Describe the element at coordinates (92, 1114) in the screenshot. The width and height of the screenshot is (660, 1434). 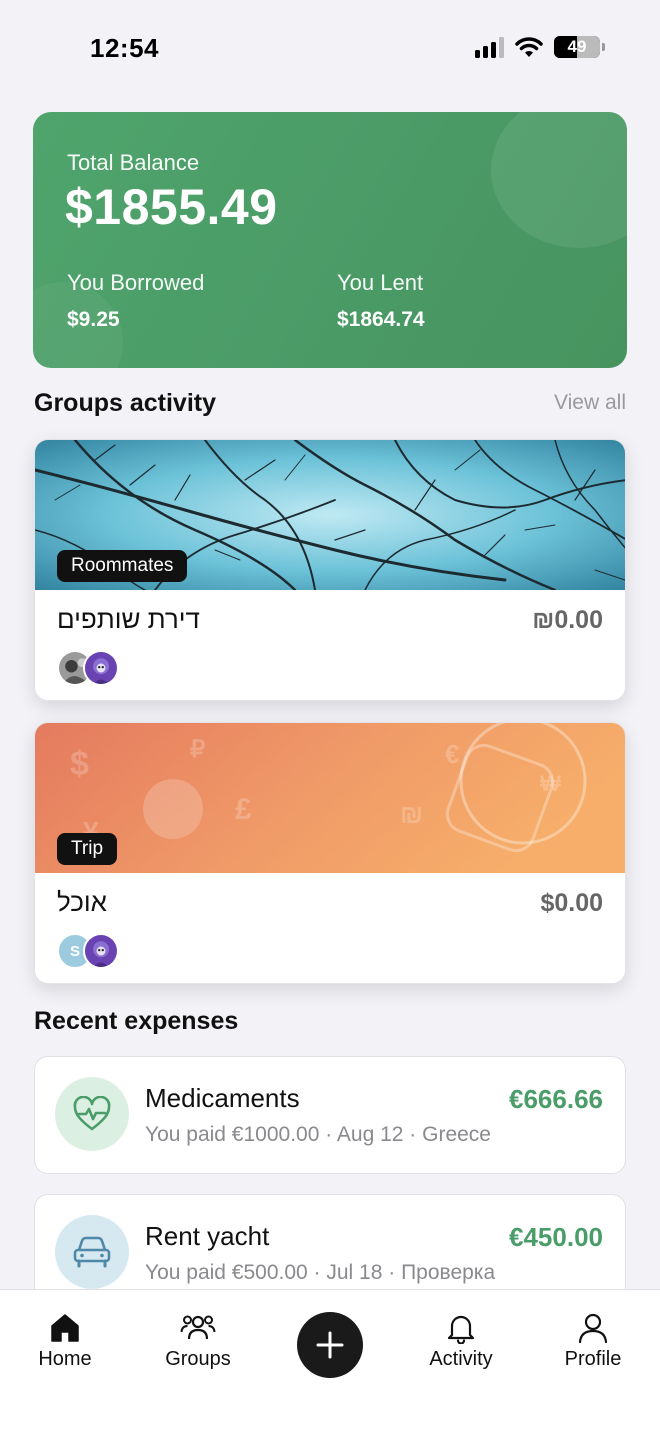
I see `heartbeat-icon` at that location.